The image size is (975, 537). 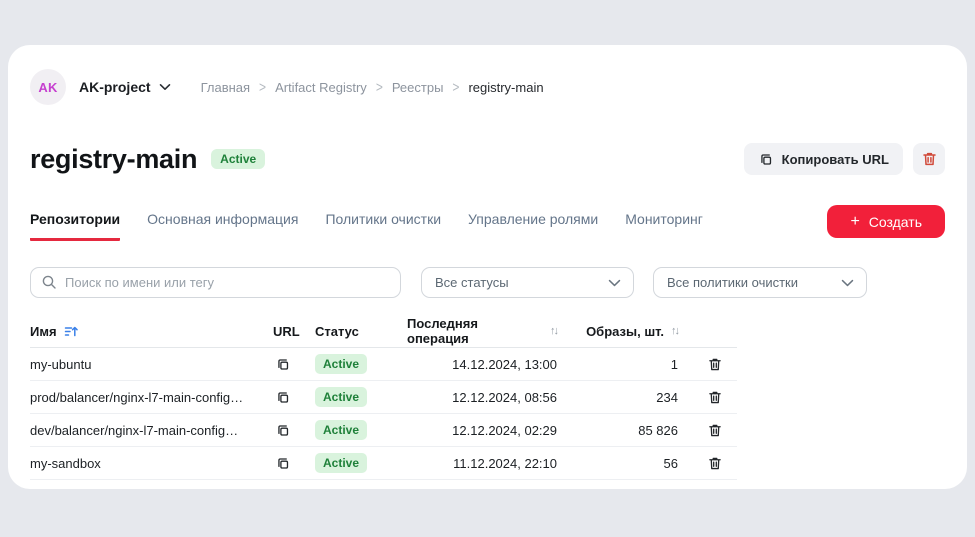 I want to click on cleanup-policy-filter-select: Все политики очистки, so click(x=760, y=282).